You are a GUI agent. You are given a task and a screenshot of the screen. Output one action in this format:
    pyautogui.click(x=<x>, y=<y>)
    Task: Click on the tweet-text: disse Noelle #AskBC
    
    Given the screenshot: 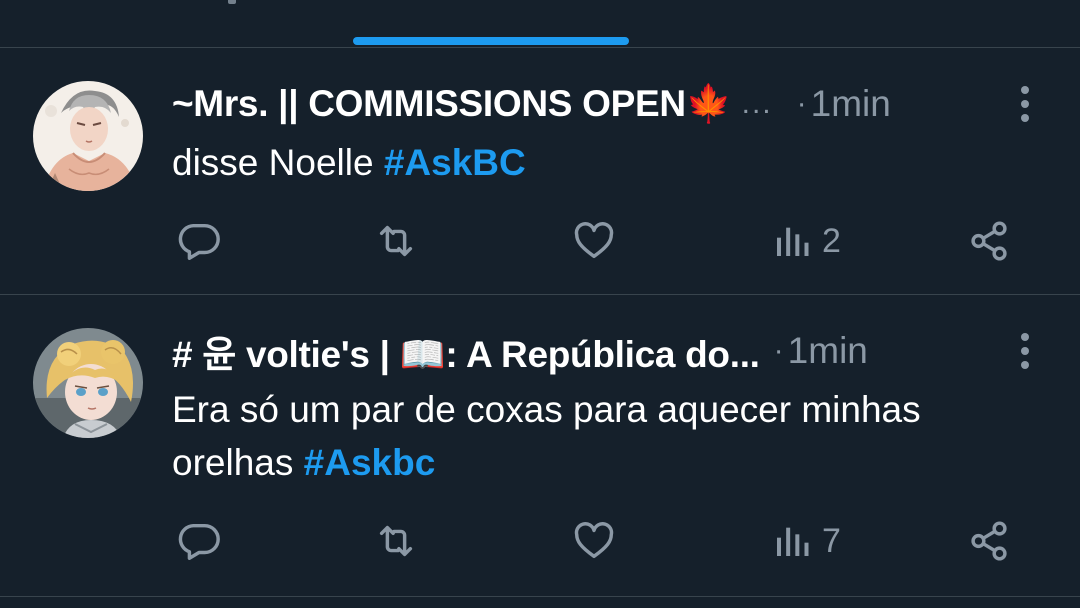 What is the action you would take?
    pyautogui.click(x=602, y=162)
    